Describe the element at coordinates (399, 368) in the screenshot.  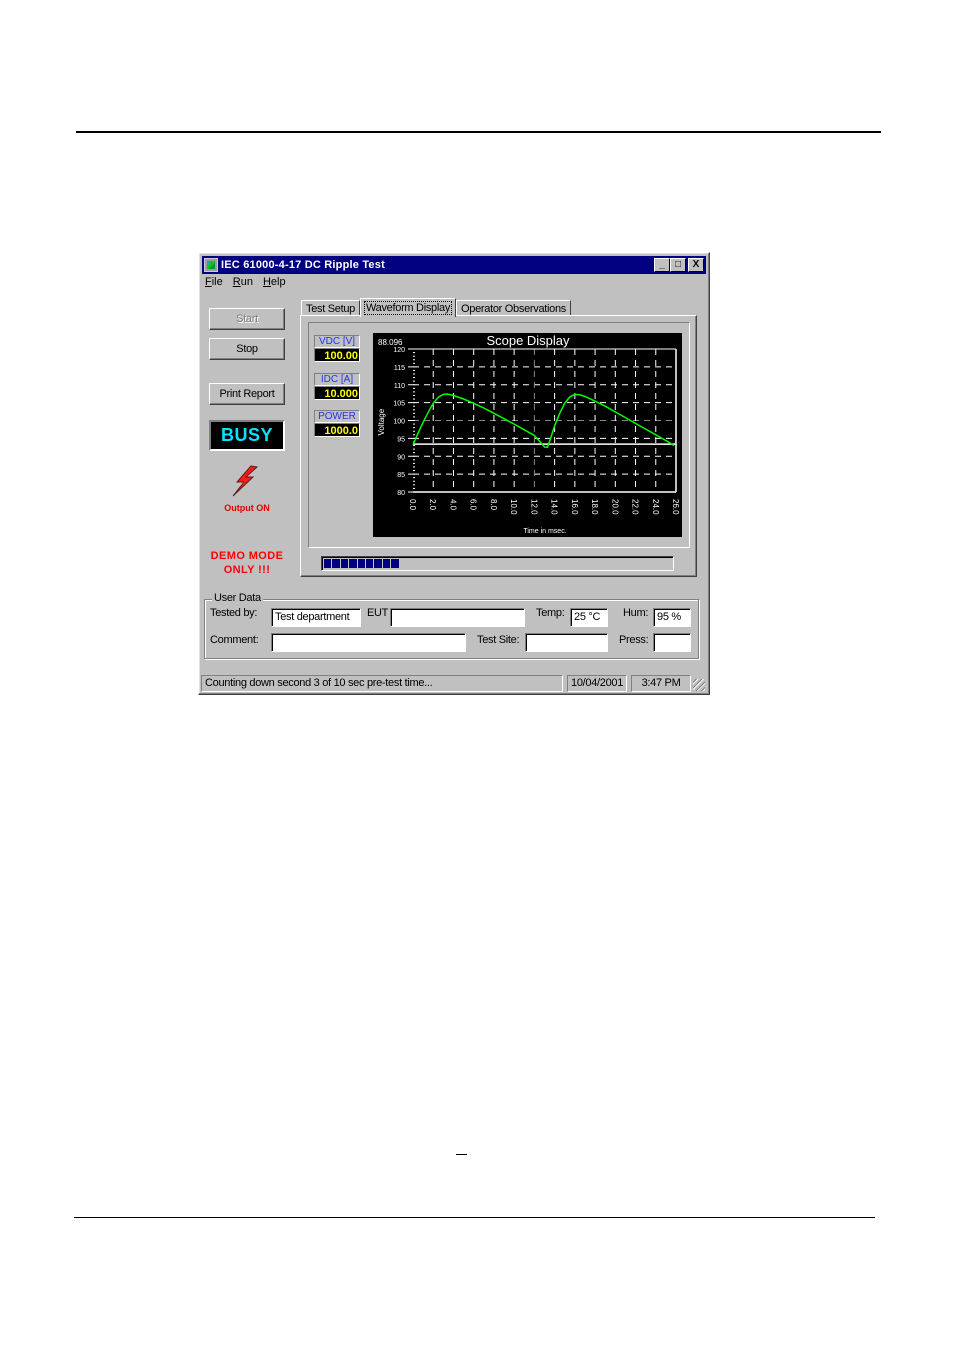
I see `y-tick-label: 115` at that location.